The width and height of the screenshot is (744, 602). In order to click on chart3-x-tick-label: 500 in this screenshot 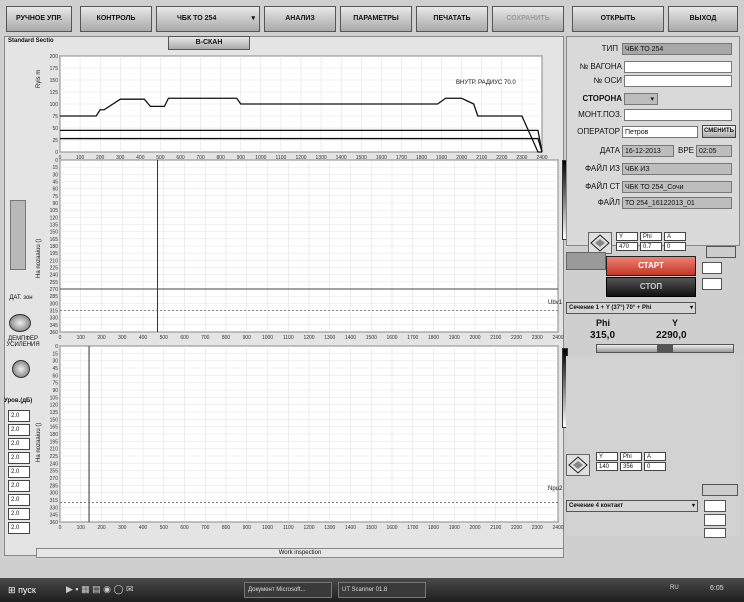, I will do `click(164, 528)`.